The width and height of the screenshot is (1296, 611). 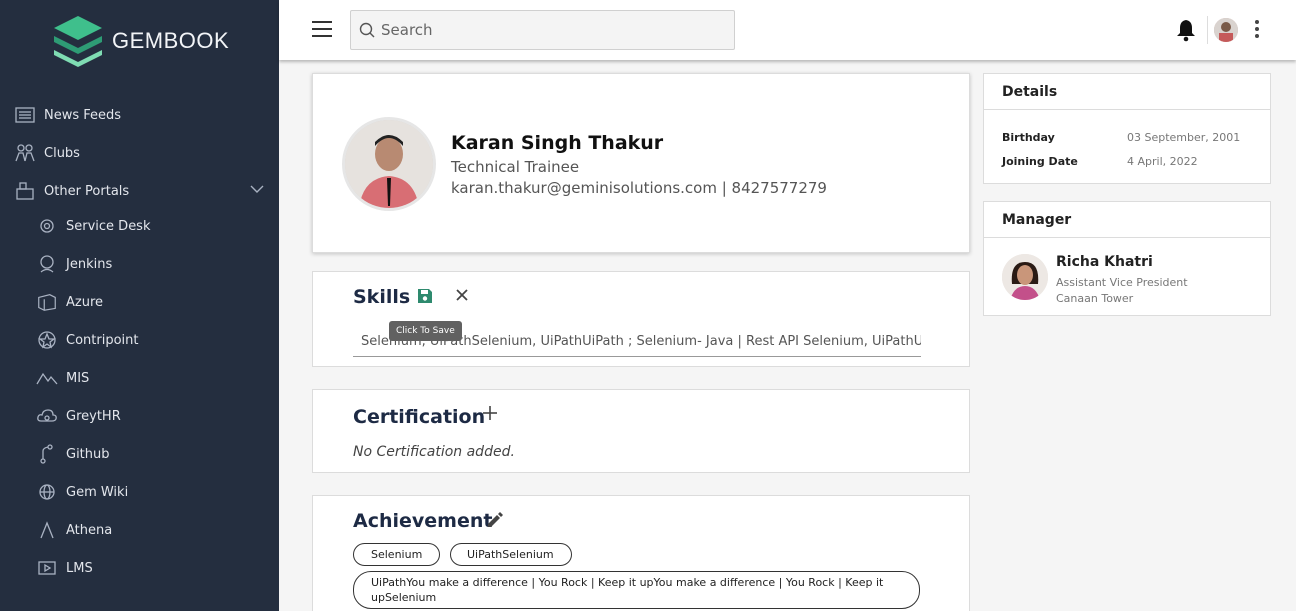 What do you see at coordinates (490, 413) in the screenshot?
I see `add-icon` at bounding box center [490, 413].